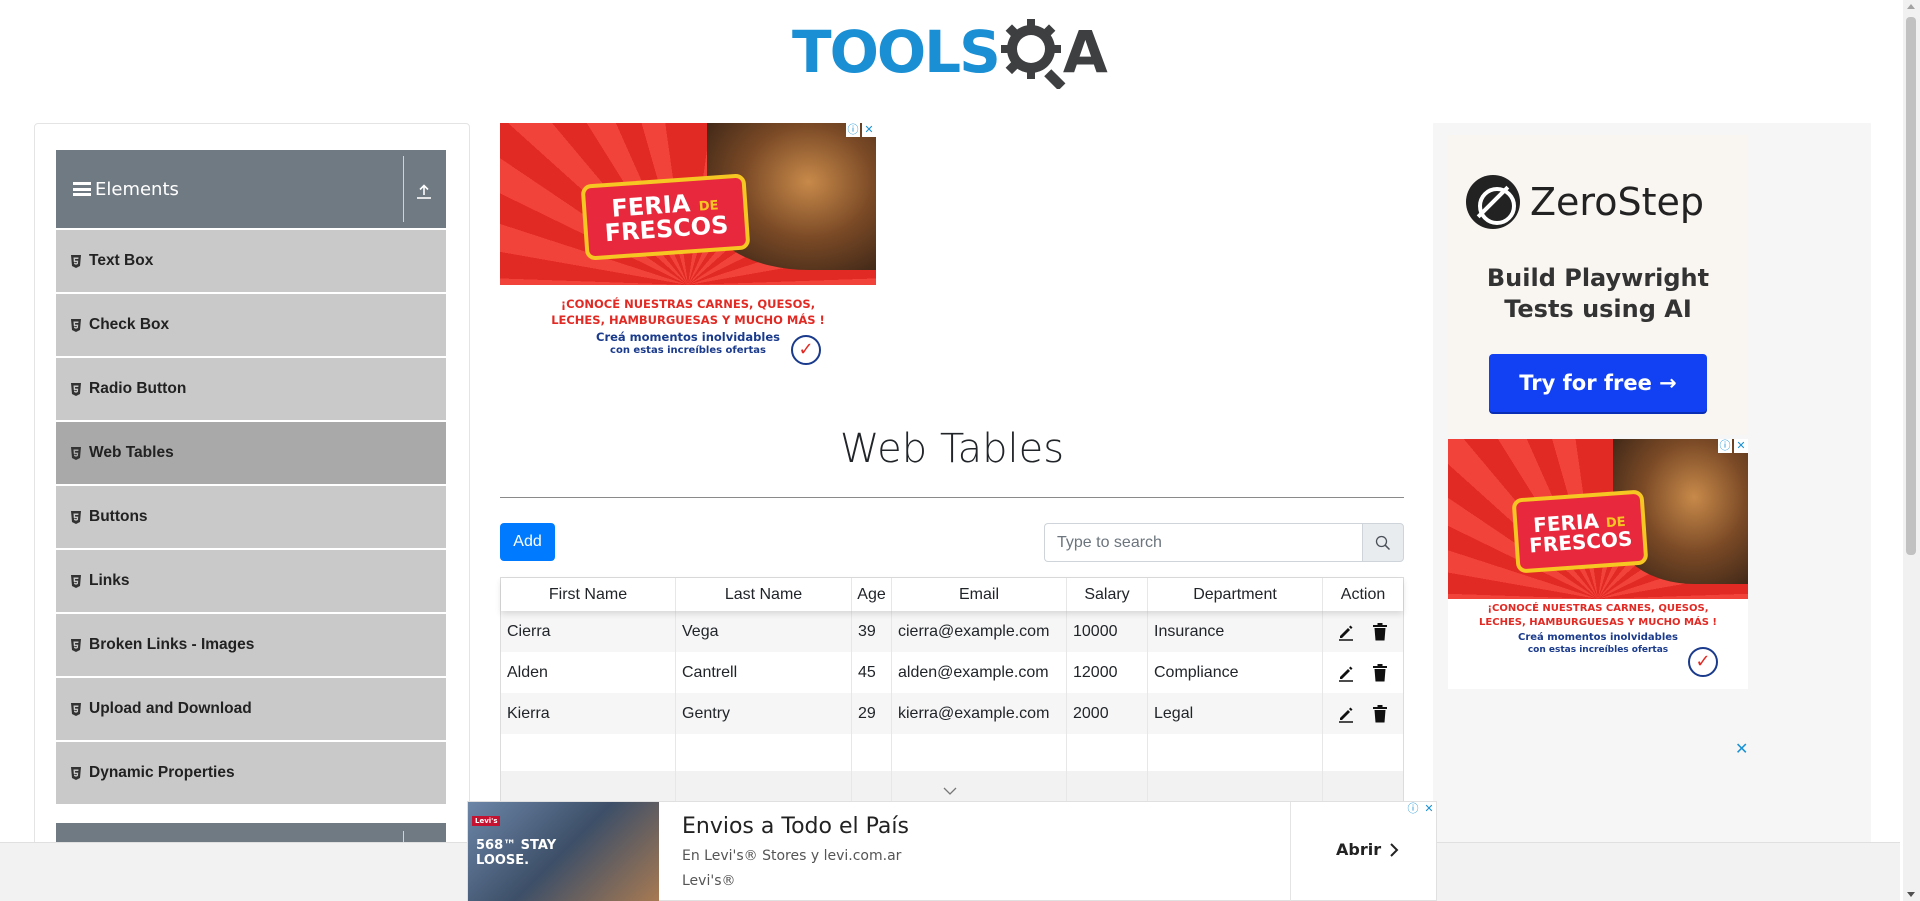 This screenshot has width=1920, height=901. What do you see at coordinates (1235, 672) in the screenshot?
I see `cell-department: Compliance` at bounding box center [1235, 672].